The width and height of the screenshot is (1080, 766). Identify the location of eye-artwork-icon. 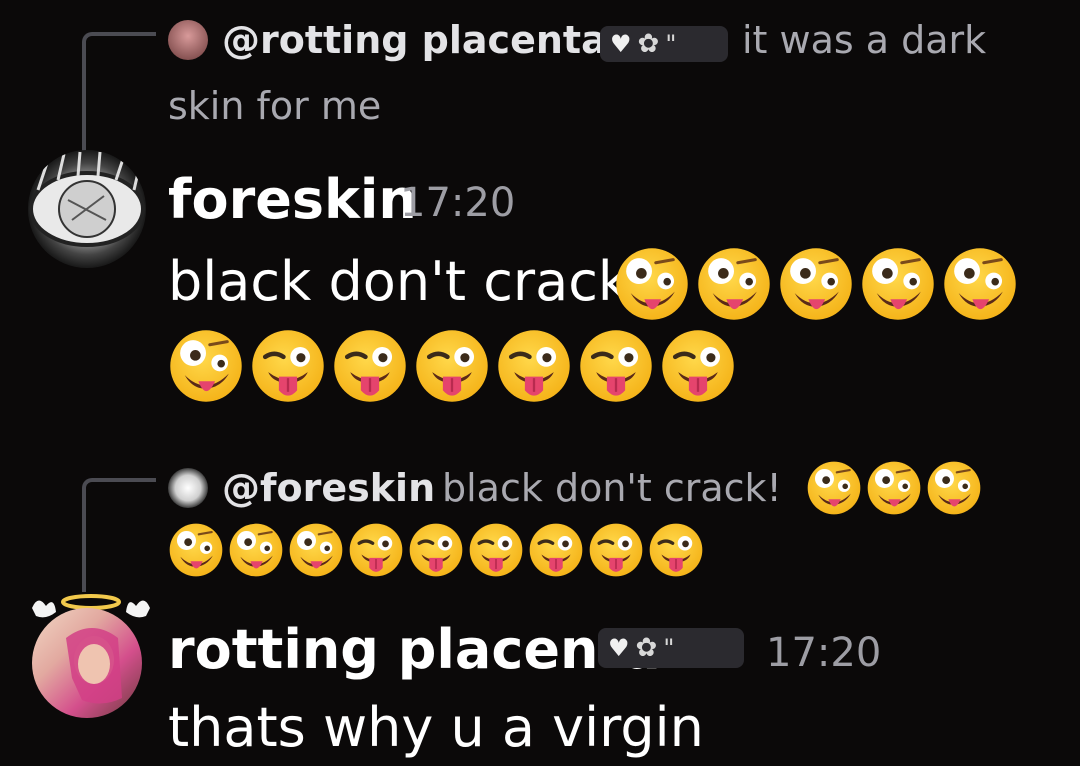
(87, 199).